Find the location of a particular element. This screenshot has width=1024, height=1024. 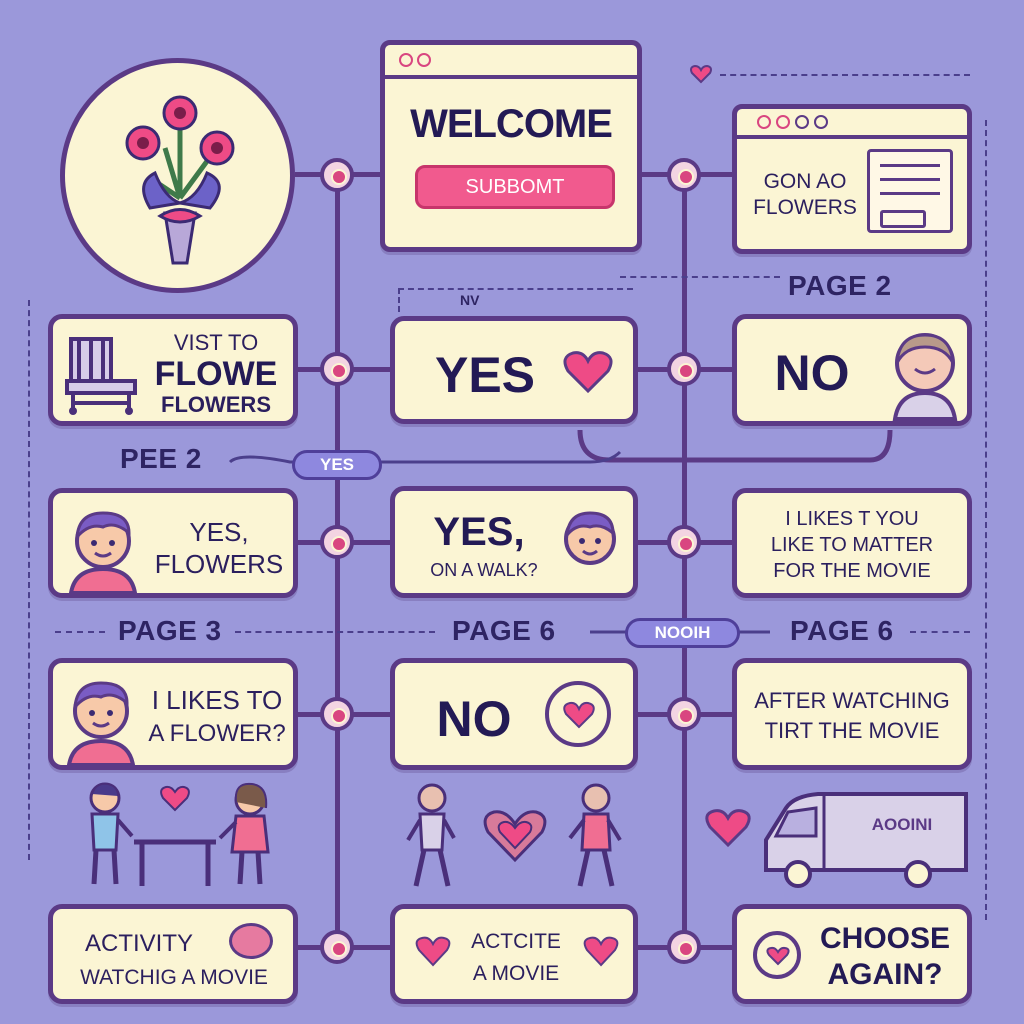

row2-right-line1: I LIKES T YOU is located at coordinates (852, 519).